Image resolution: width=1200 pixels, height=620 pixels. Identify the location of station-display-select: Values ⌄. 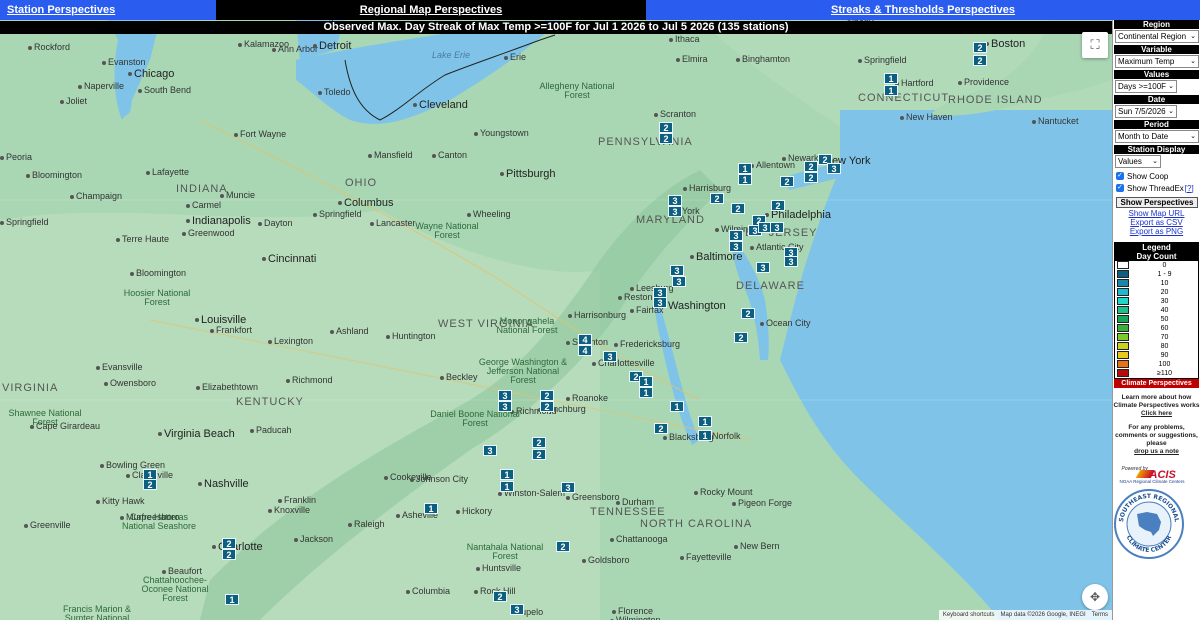
(1138, 161).